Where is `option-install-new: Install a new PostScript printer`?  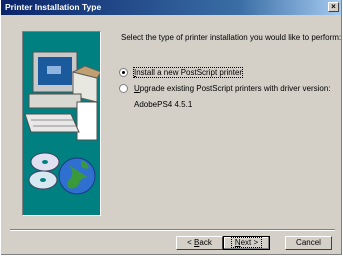
option-install-new: Install a new PostScript printer is located at coordinates (181, 72).